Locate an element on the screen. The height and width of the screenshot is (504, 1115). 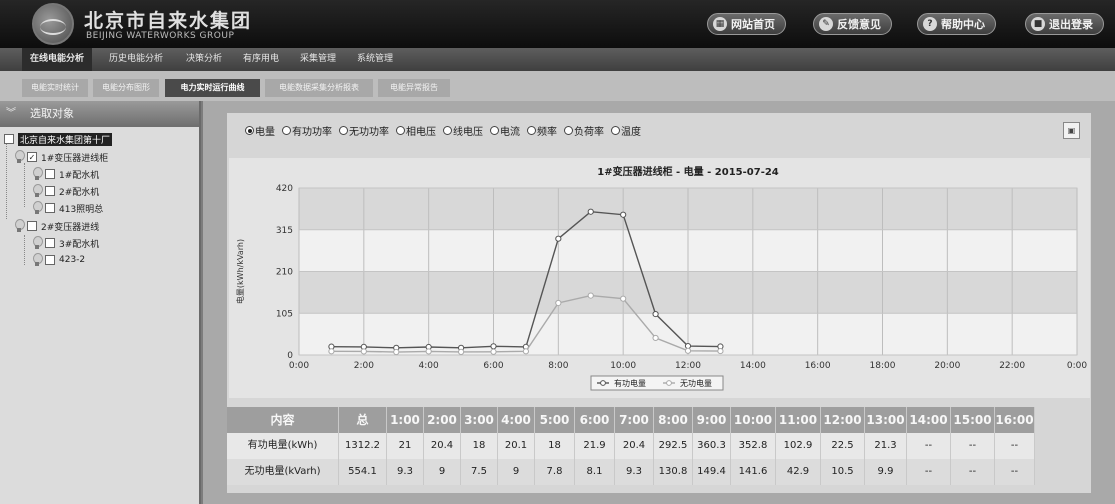
image-export-icon: ▣ is located at coordinates (1071, 130).